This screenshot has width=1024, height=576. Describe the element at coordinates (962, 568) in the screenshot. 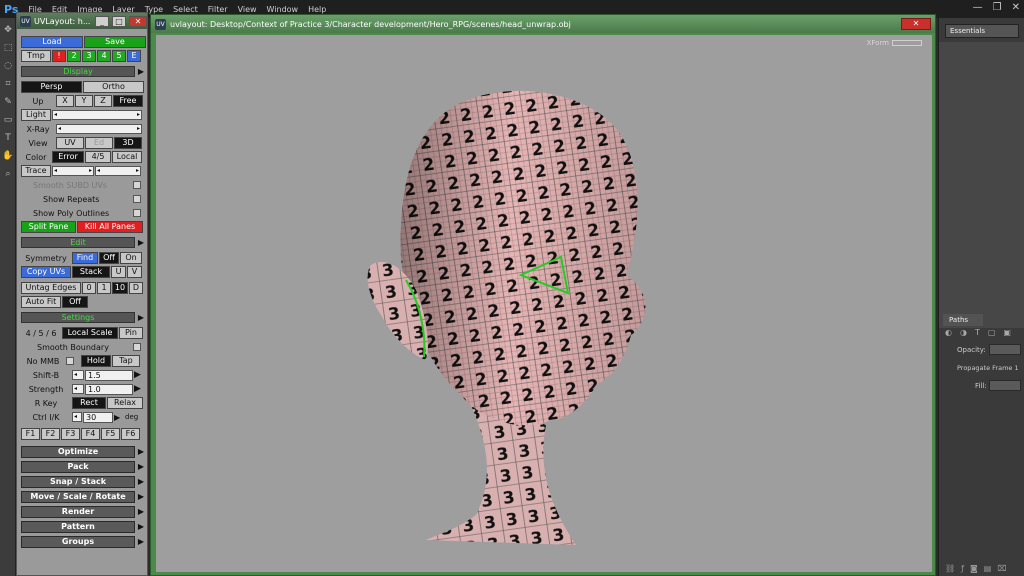

I see `fx-icon: ƒ` at that location.